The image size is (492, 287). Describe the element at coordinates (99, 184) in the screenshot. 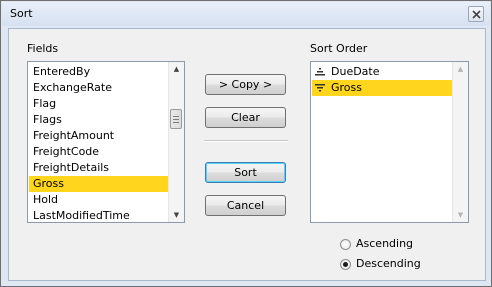

I see `field-list-item: Gross` at that location.